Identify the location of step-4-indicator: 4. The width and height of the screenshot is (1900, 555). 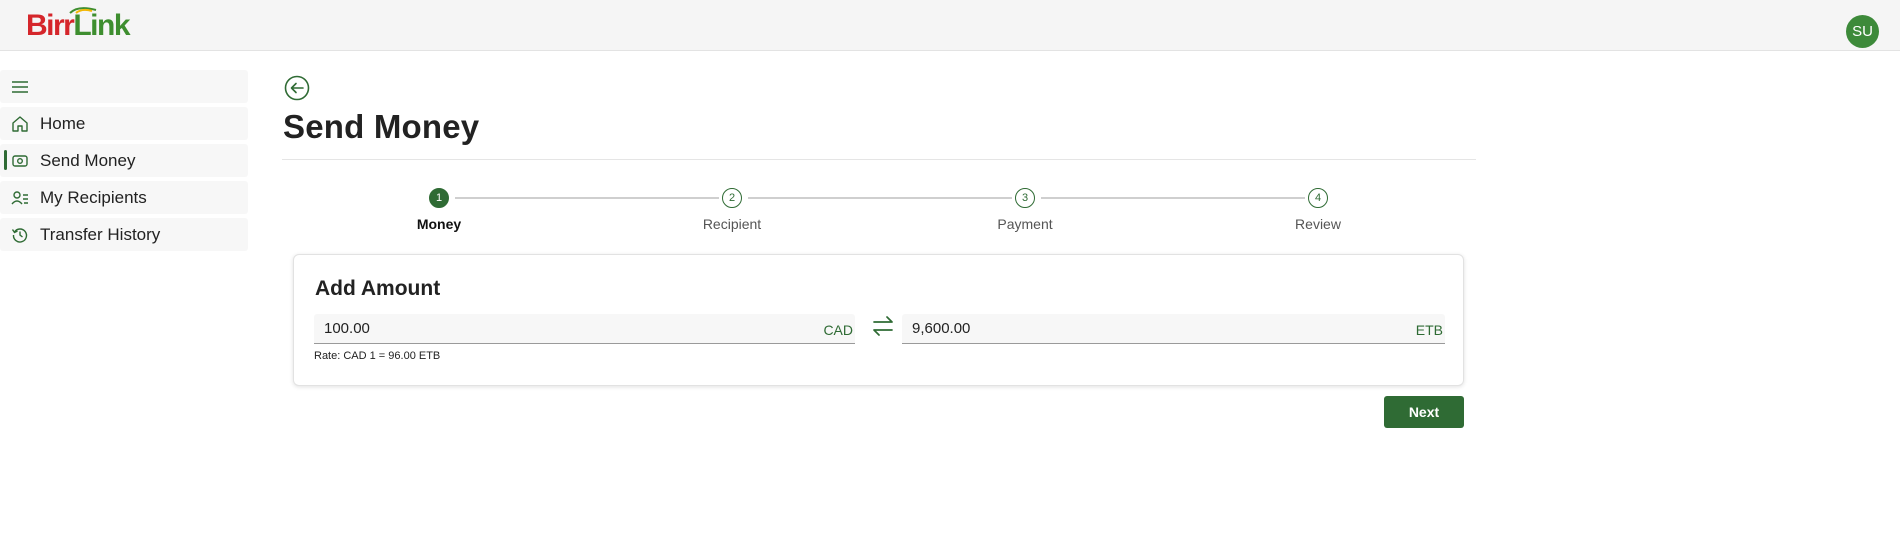
(1318, 198).